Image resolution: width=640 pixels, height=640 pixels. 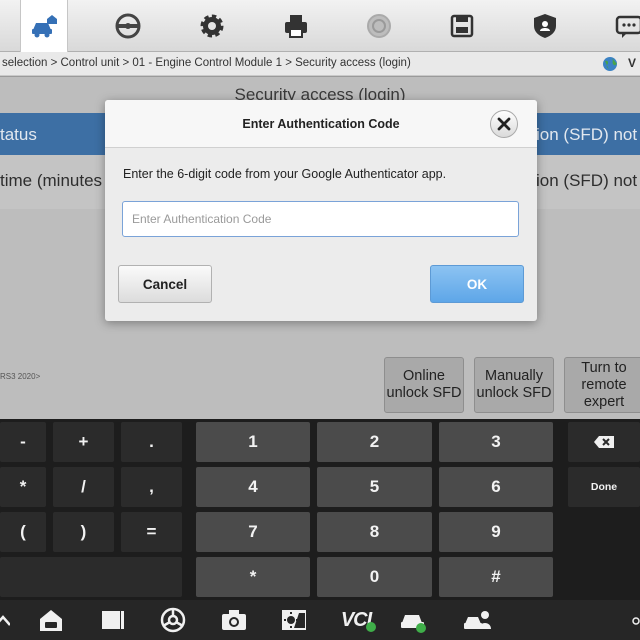 I want to click on dialog-header: Enter Authentication Code, so click(x=321, y=124).